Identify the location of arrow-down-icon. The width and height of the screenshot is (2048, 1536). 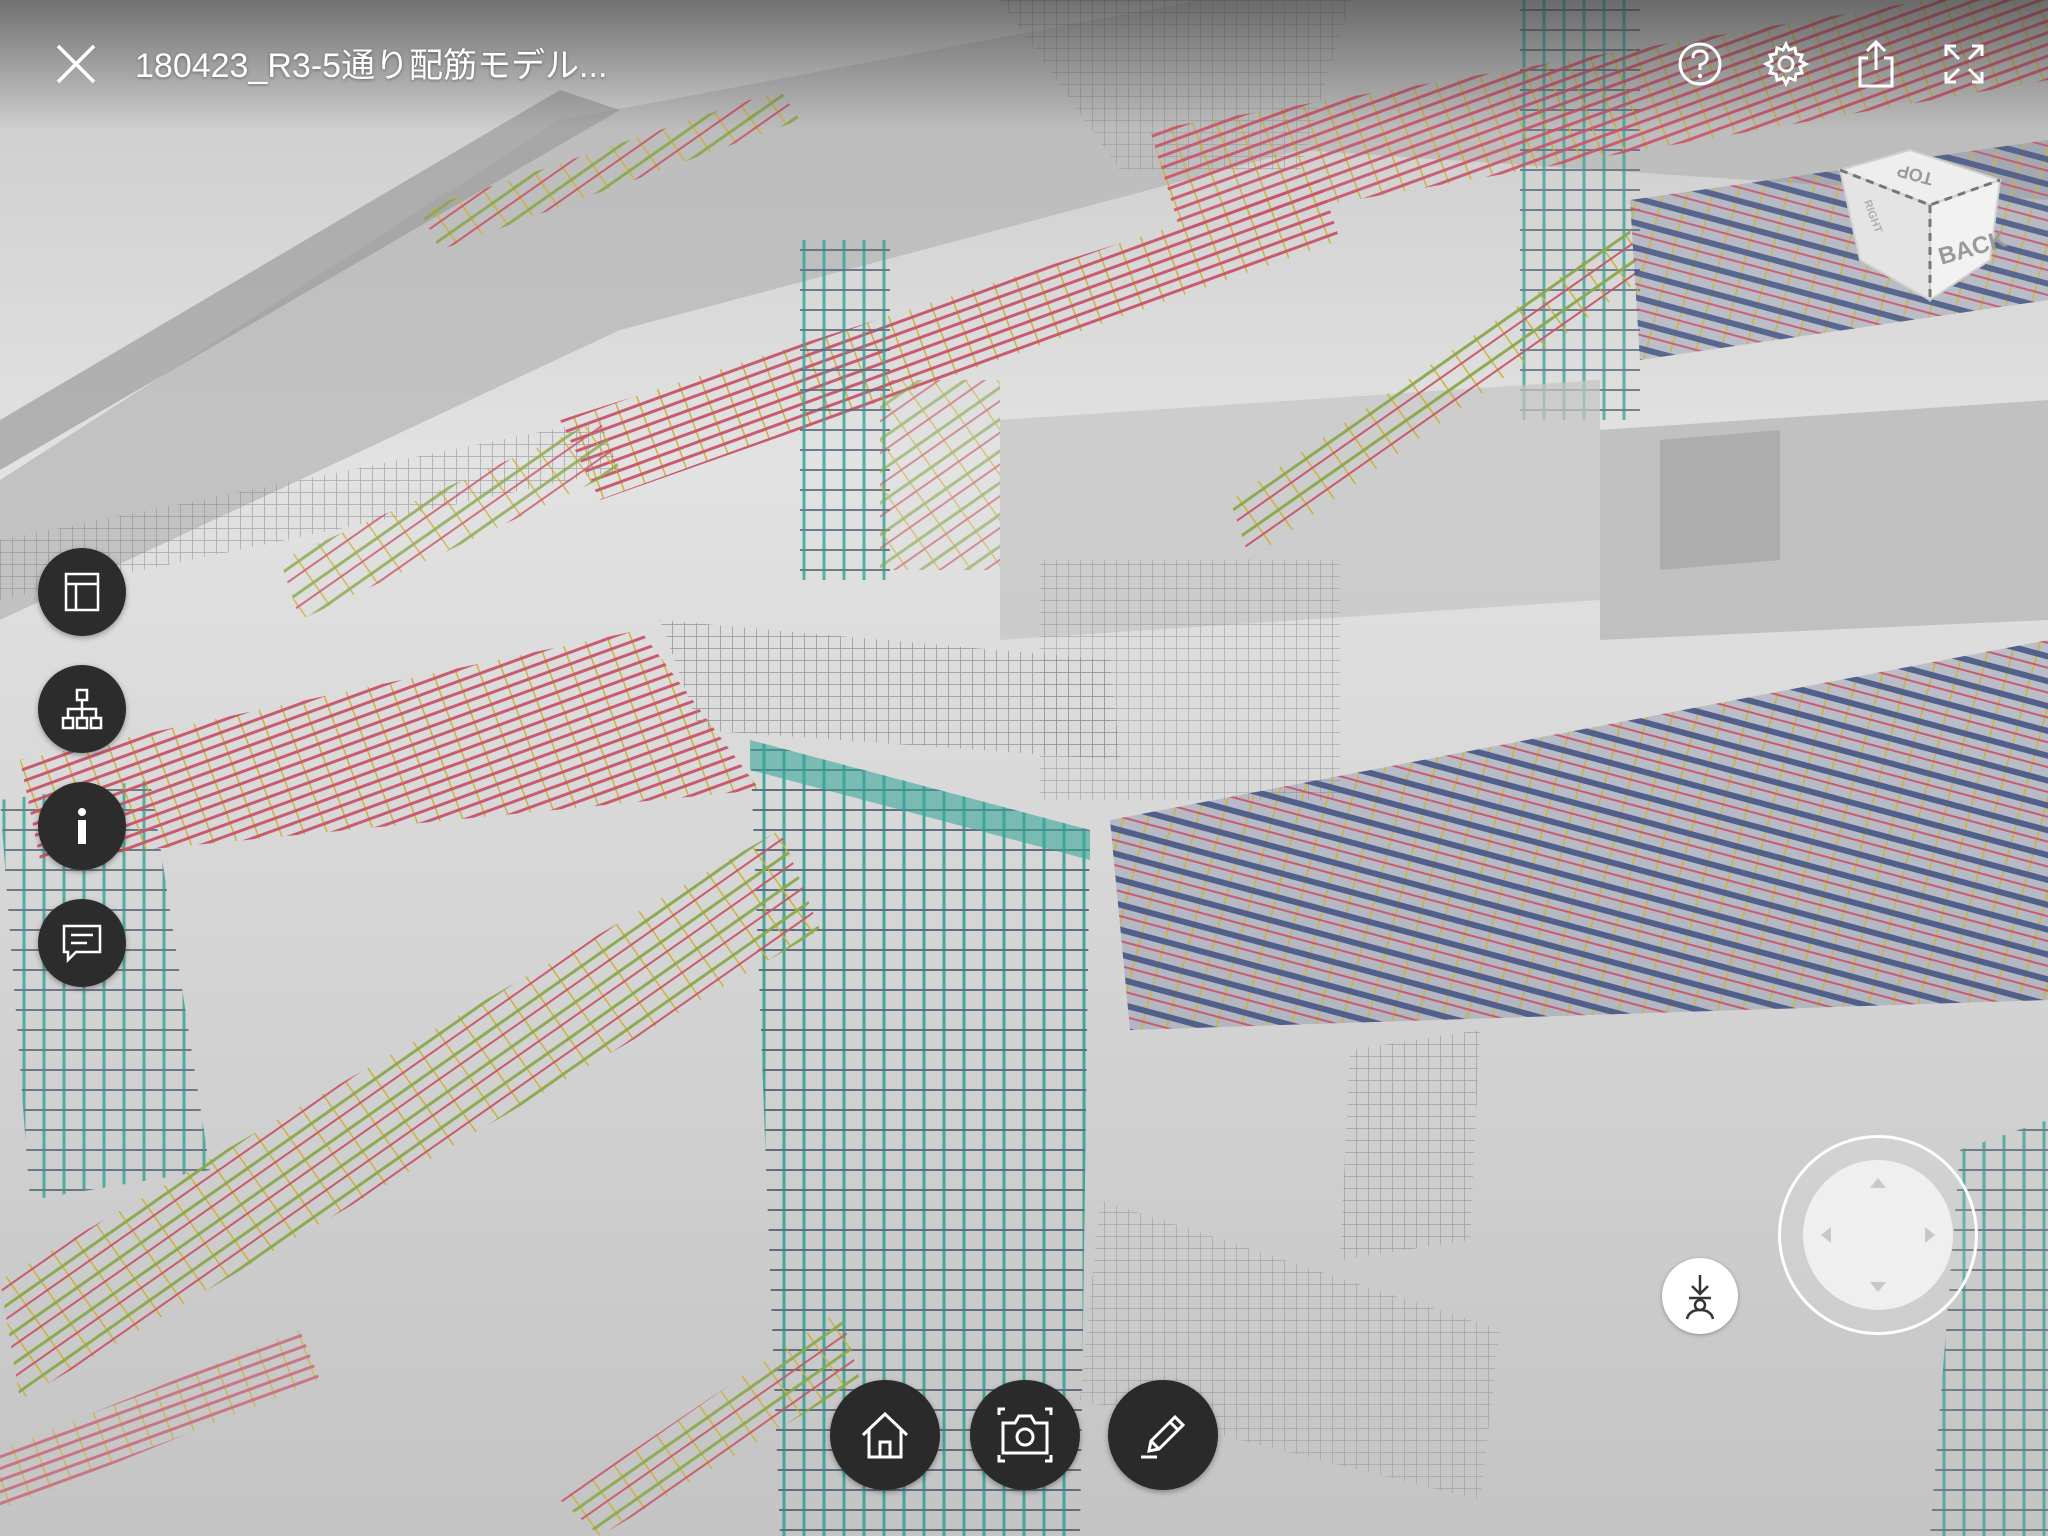
(1878, 1287).